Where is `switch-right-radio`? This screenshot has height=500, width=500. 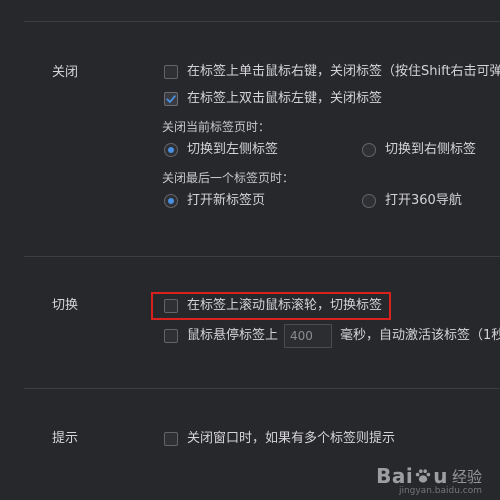
switch-right-radio is located at coordinates (369, 150).